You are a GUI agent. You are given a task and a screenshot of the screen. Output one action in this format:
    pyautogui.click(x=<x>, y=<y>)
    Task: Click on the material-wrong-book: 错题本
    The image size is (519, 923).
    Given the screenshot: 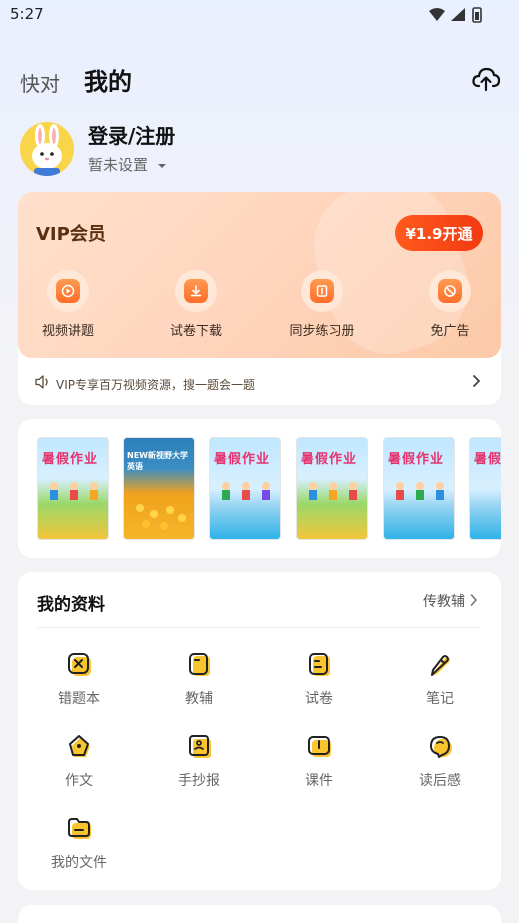 What is the action you would take?
    pyautogui.click(x=79, y=682)
    